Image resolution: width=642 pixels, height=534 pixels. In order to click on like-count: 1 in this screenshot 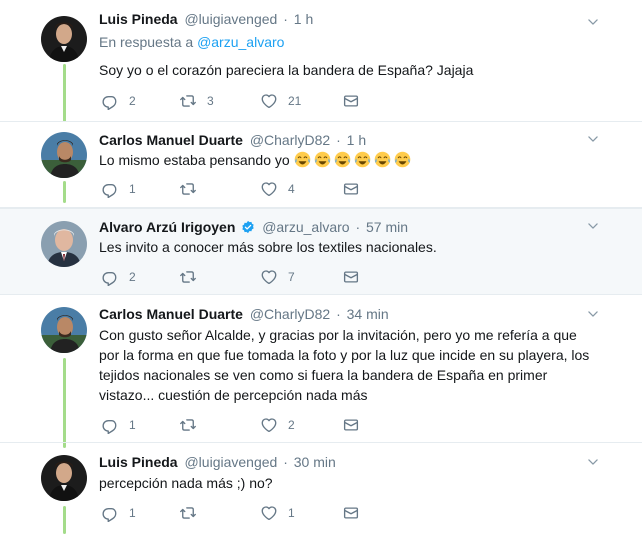, I will do `click(291, 513)`.